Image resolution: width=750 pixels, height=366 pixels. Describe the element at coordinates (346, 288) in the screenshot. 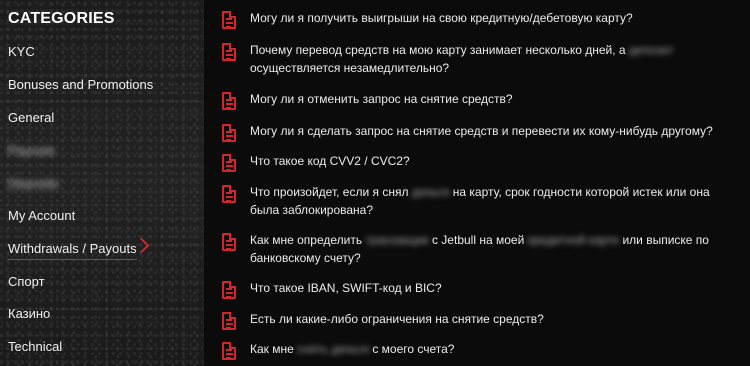

I see `faq-question-text: Что такое IBAN, SWIFT-код и BIC?` at that location.